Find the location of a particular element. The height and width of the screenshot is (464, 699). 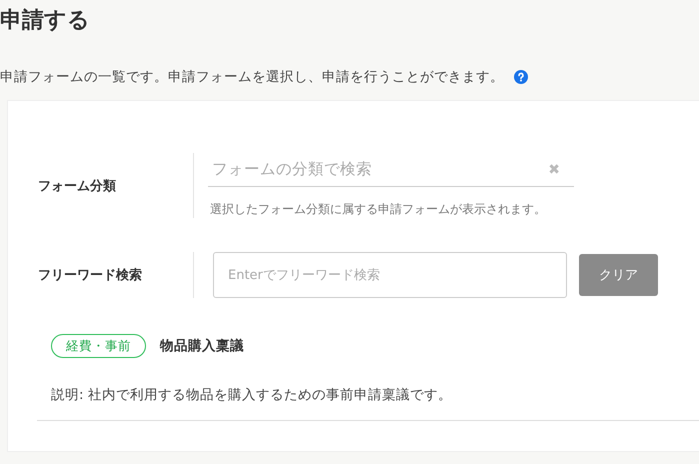

filter-label: フォーム分類 is located at coordinates (101, 185).